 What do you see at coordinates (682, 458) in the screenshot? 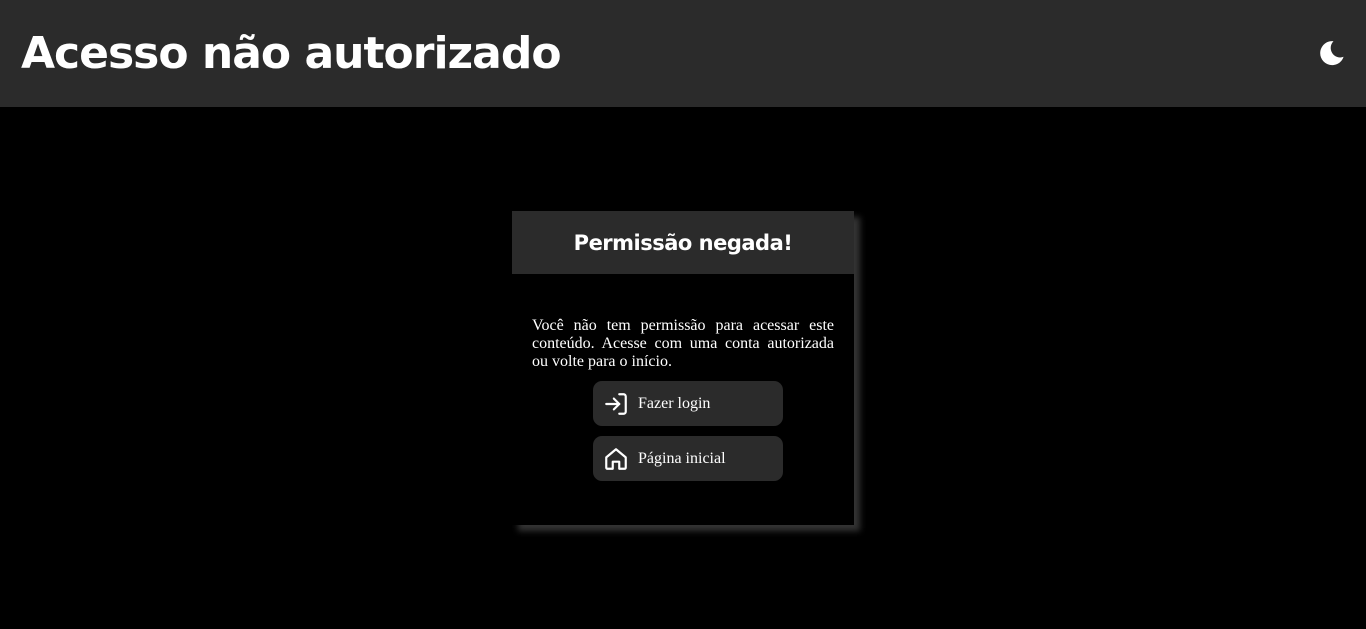
I see `home-button-label: Página inicial` at bounding box center [682, 458].